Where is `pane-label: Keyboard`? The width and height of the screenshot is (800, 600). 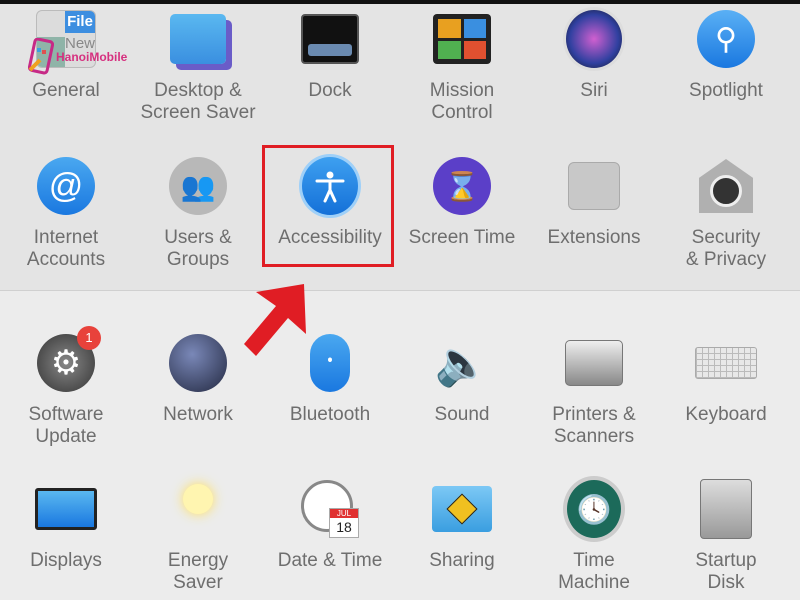 pane-label: Keyboard is located at coordinates (726, 414).